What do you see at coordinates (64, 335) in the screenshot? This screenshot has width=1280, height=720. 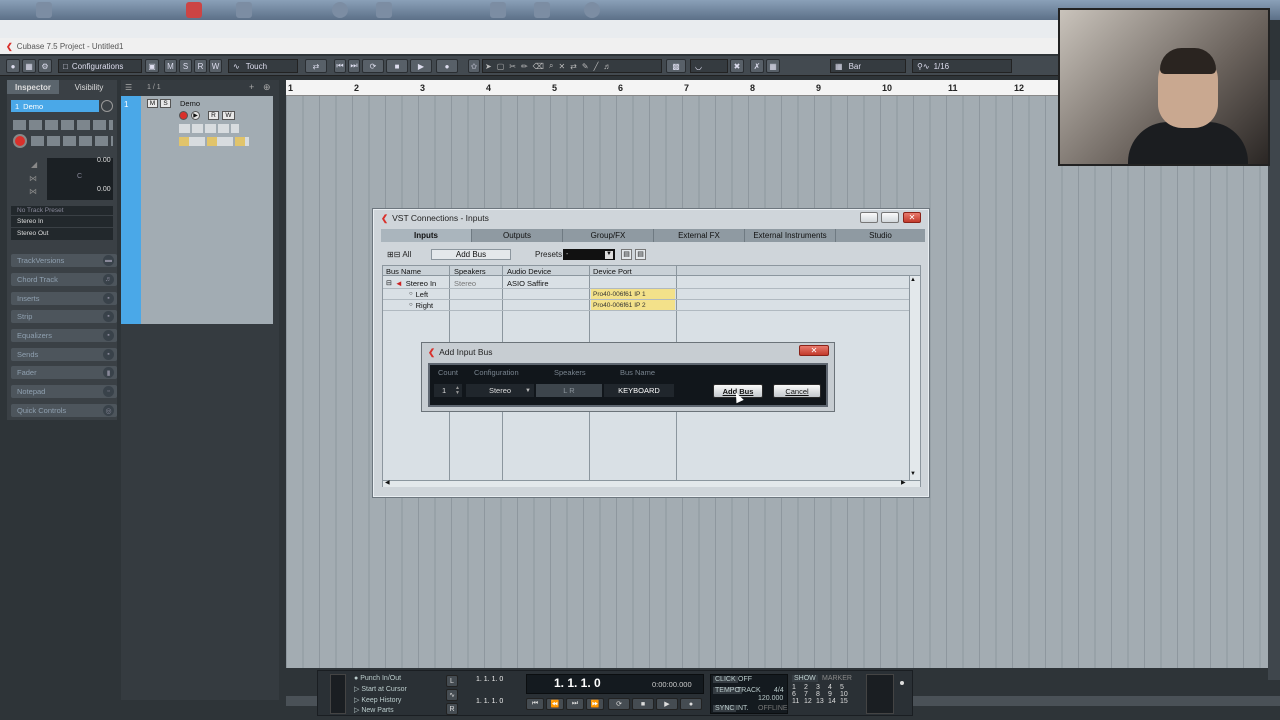 I see `section-equalizers: Equalizers ▪` at bounding box center [64, 335].